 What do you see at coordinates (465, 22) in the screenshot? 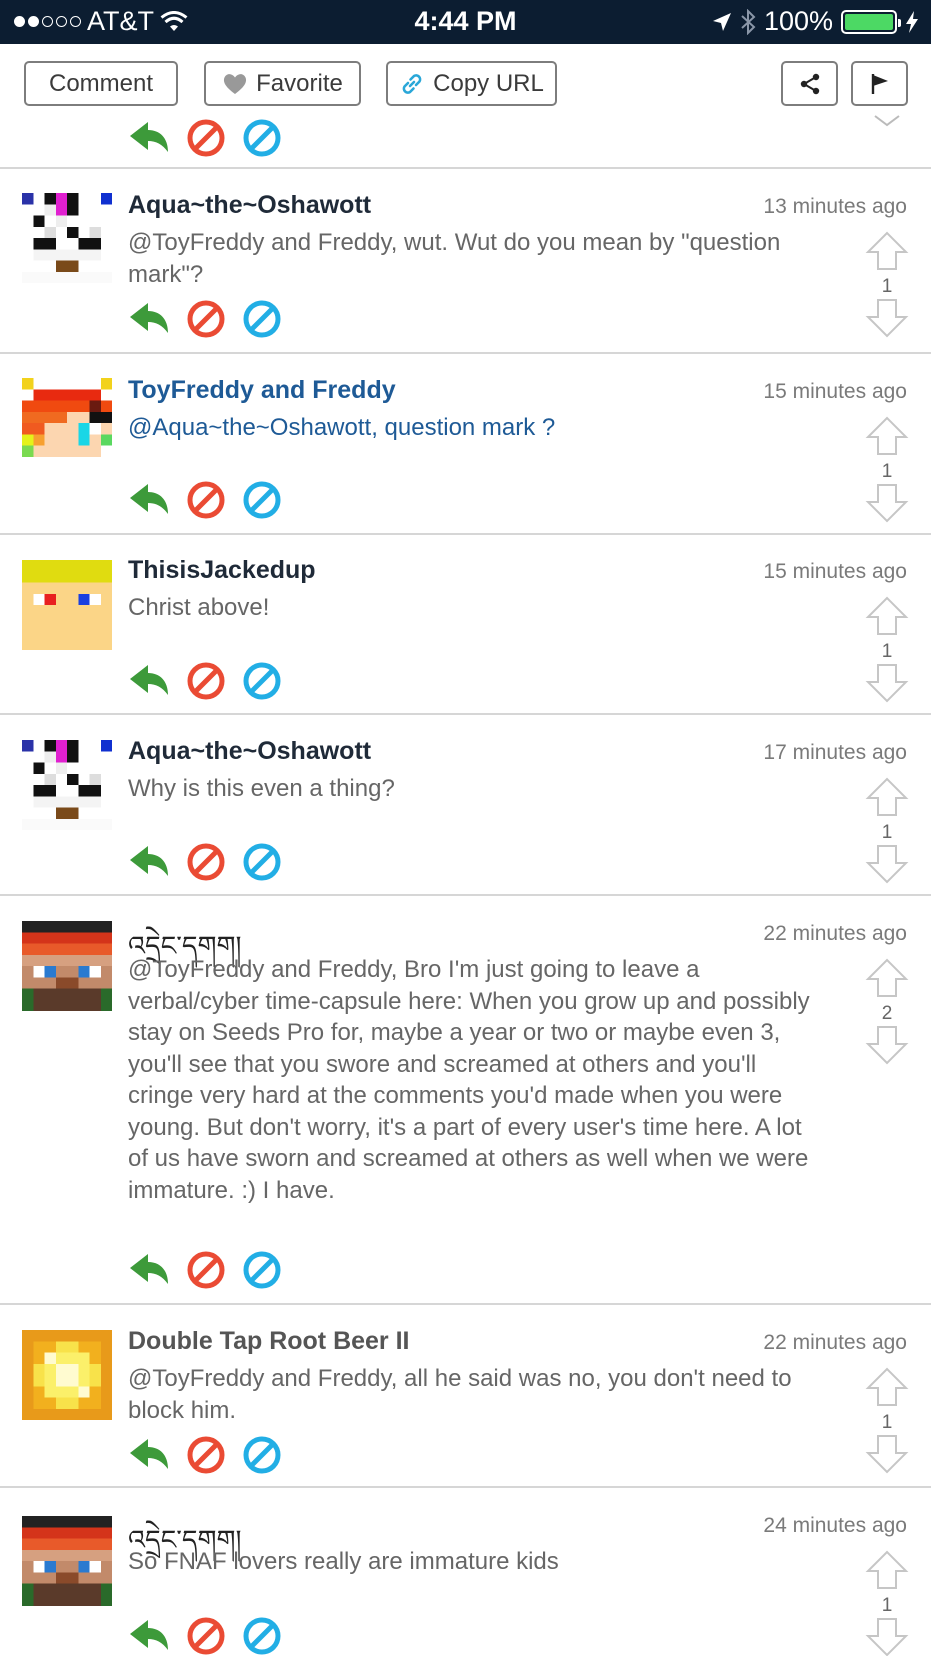
I see `status-bar: AT&T 4:44 PM 100%` at bounding box center [465, 22].